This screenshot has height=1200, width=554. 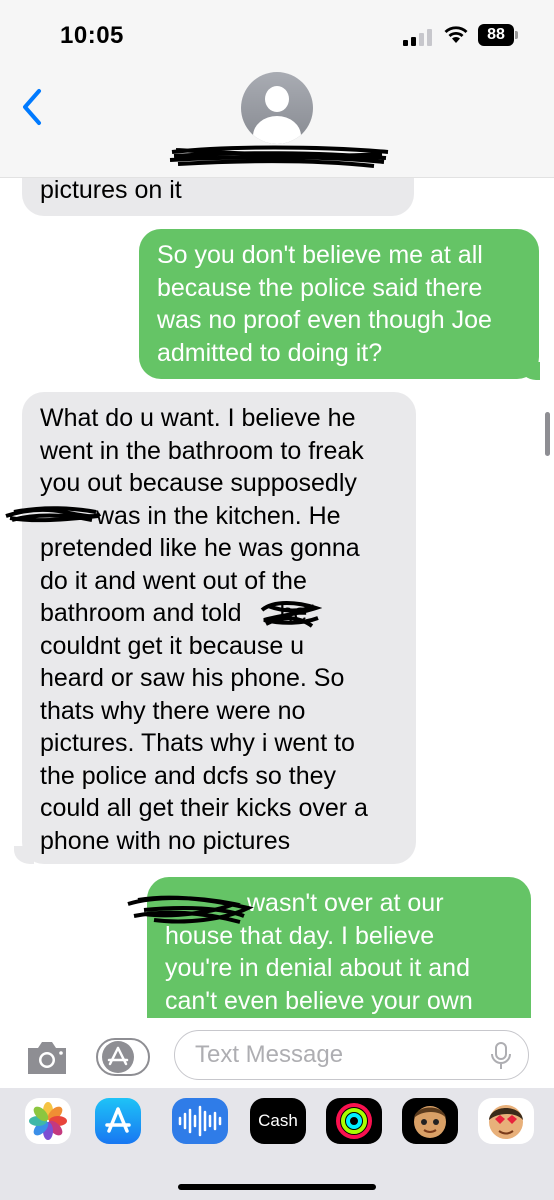 What do you see at coordinates (218, 515) in the screenshot?
I see `message-fragment: was in the kitchen. He` at bounding box center [218, 515].